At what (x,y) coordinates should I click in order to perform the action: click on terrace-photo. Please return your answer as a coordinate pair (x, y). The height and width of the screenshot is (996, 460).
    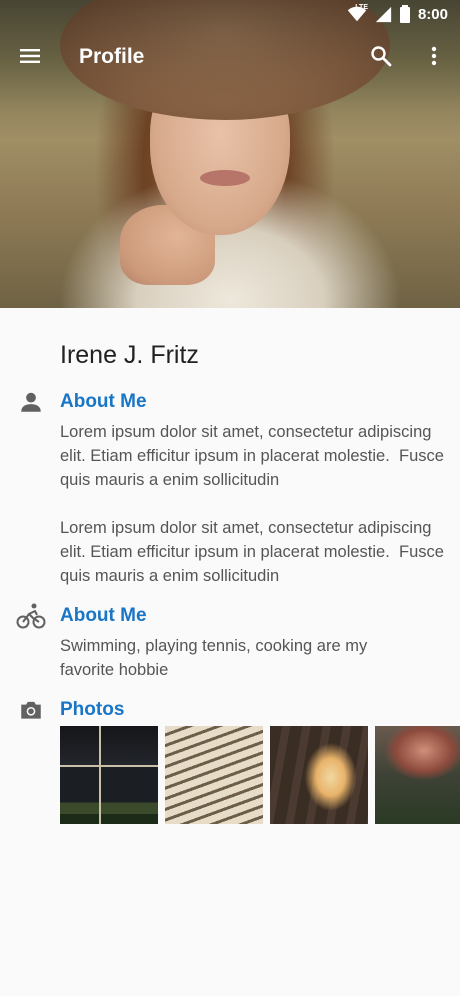
    Looking at the image, I should click on (417, 775).